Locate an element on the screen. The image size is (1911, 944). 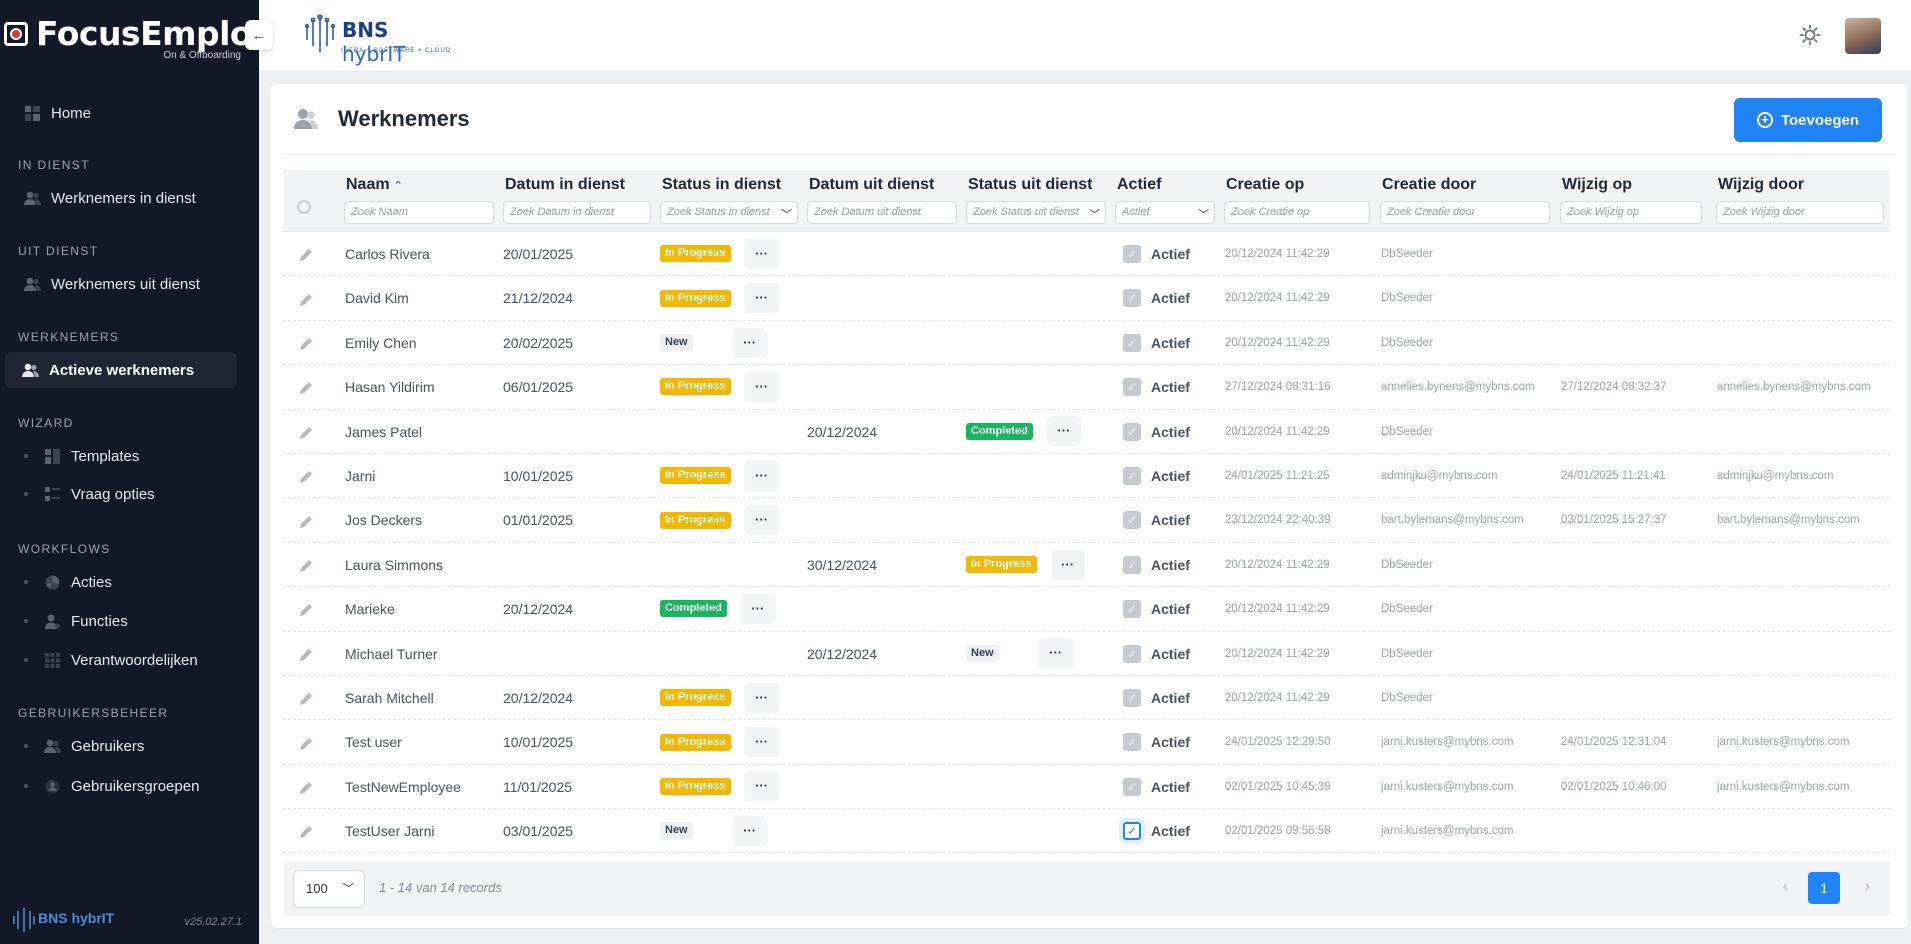
check-icon: ✓ is located at coordinates (1132, 520).